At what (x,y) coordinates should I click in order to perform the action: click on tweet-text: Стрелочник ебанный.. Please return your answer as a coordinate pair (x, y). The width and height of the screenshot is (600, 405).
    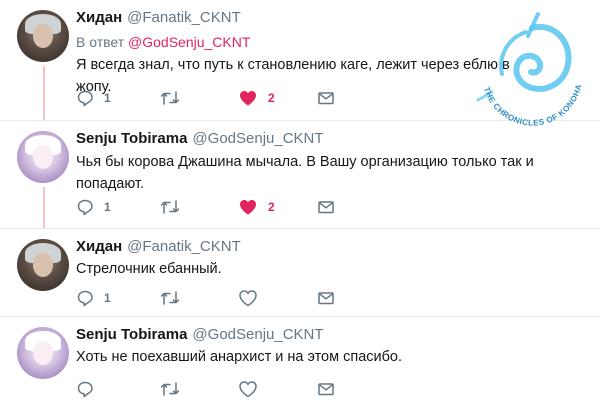
    Looking at the image, I should click on (149, 269).